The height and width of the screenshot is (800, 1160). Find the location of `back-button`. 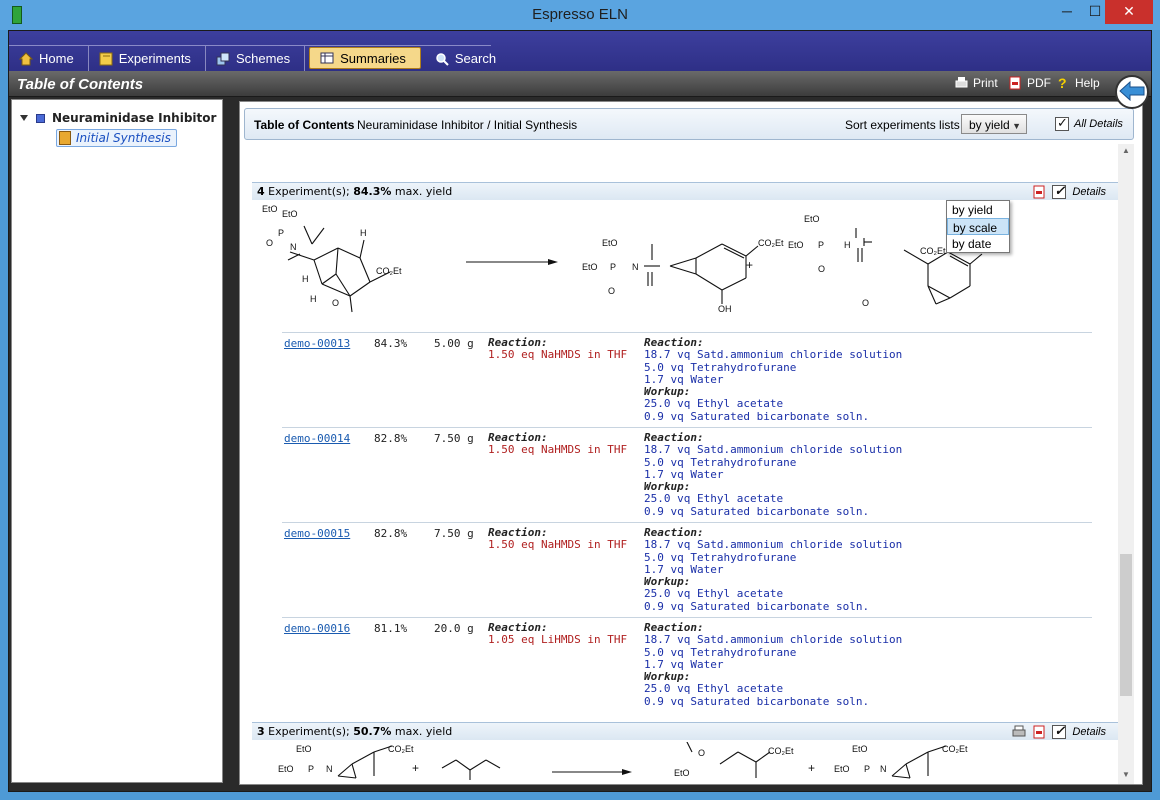

back-button is located at coordinates (1132, 92).